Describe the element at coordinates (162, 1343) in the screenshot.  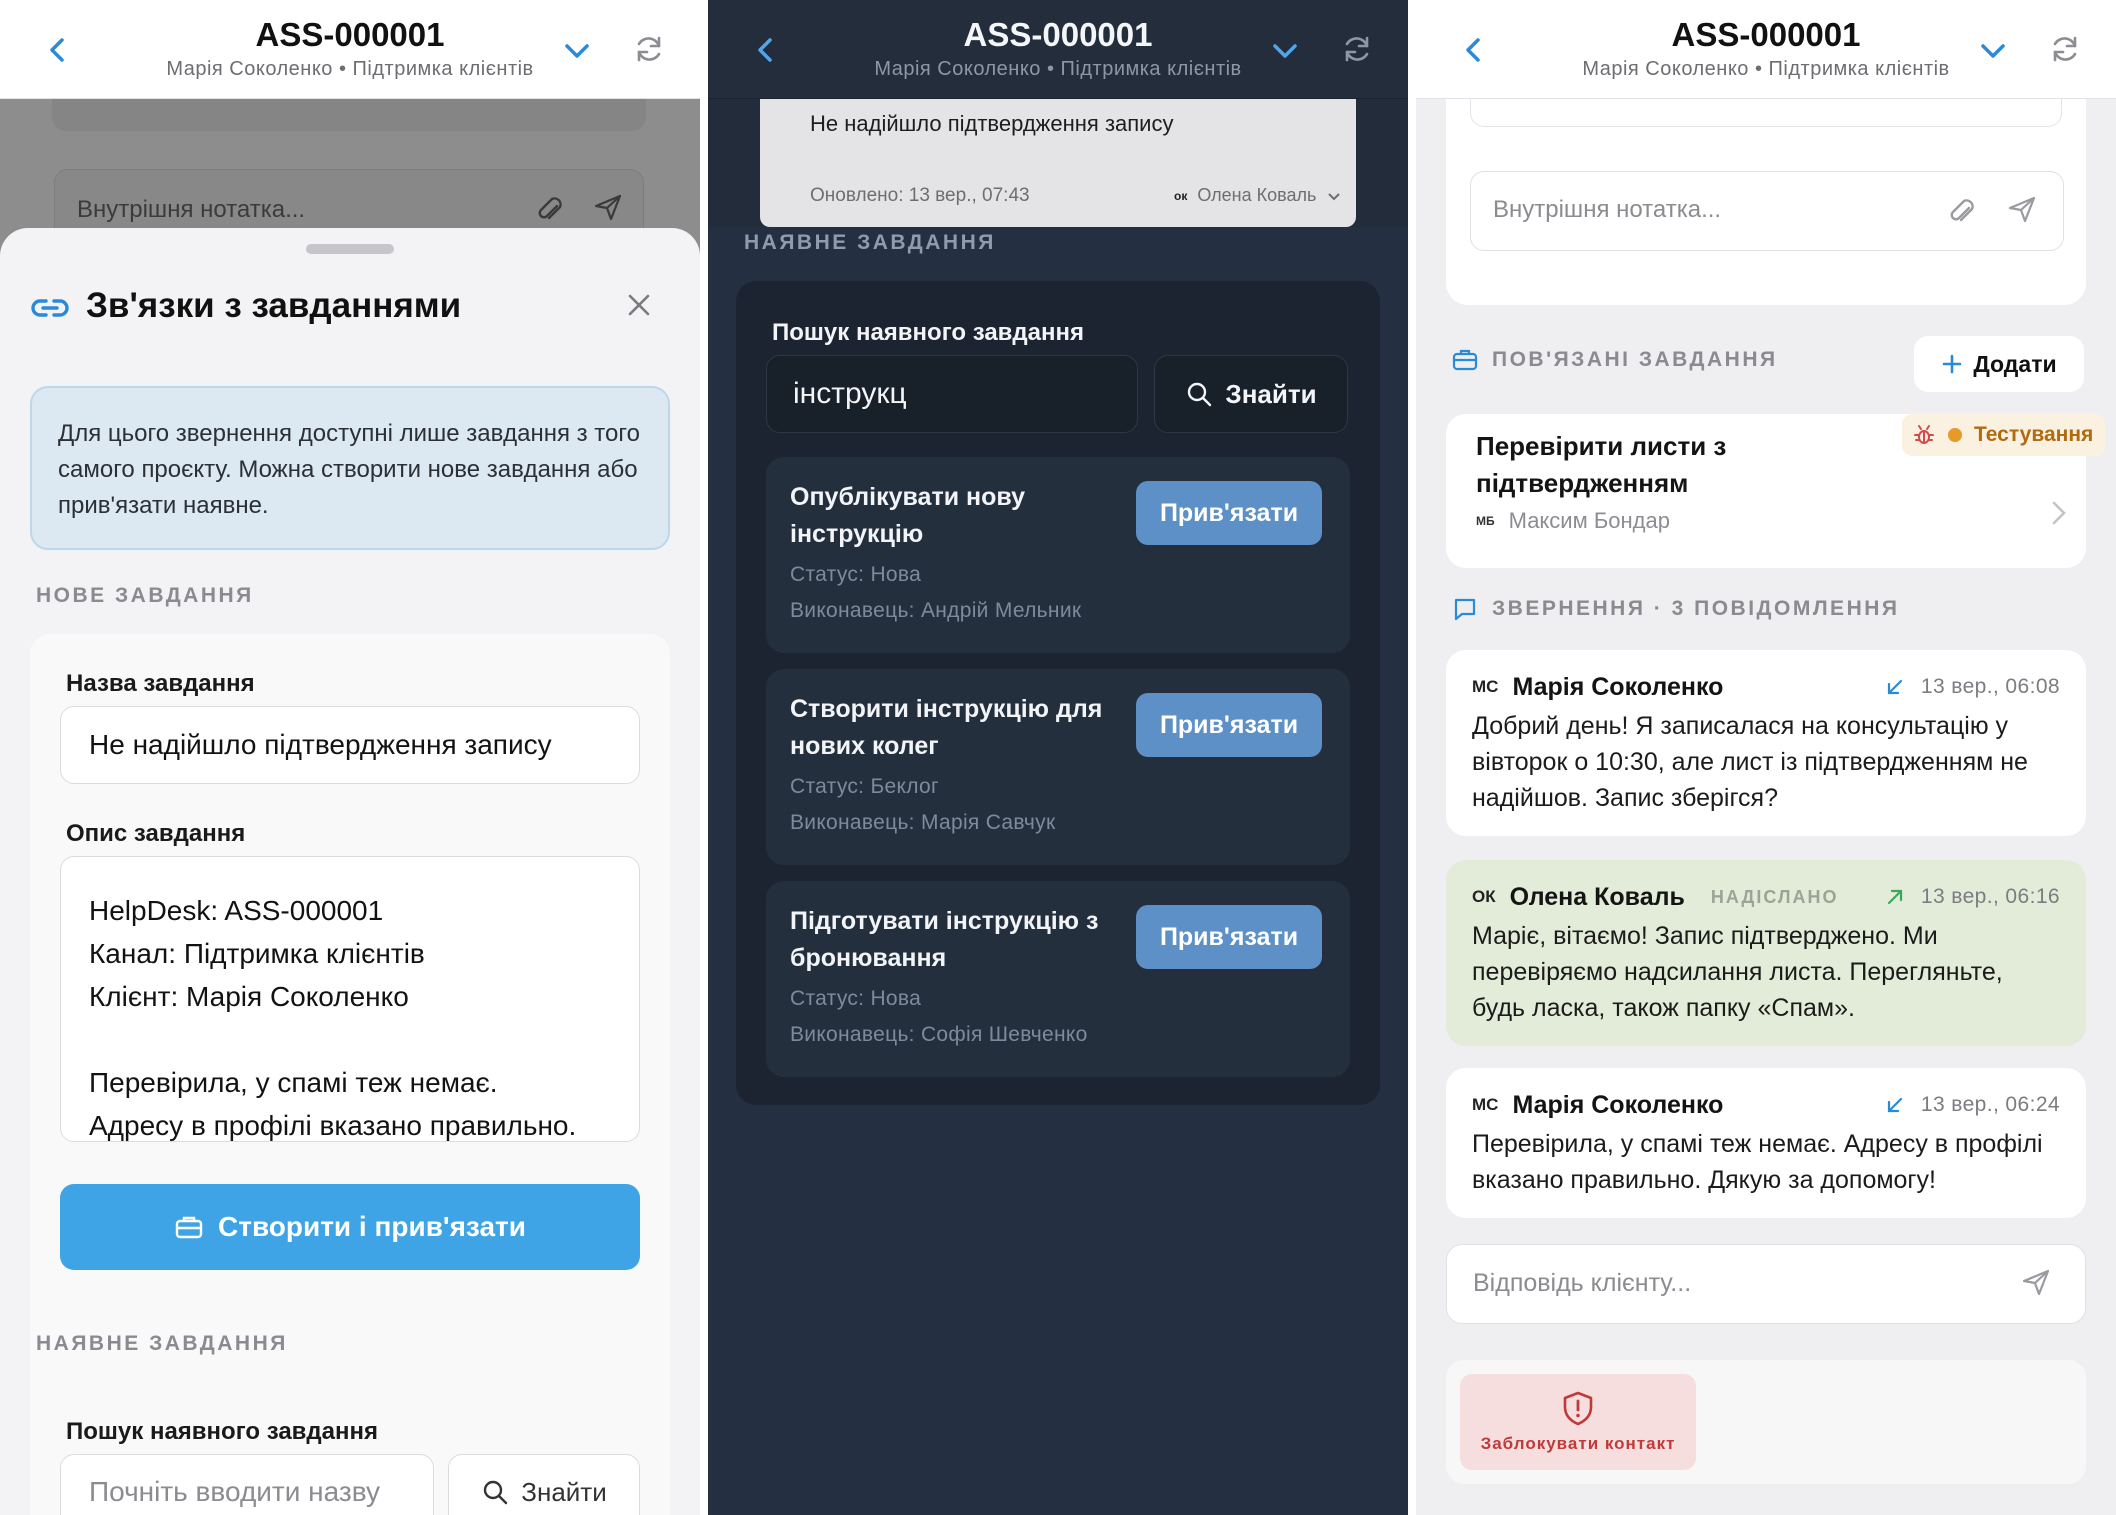
I see `existing-task-section-label: НАЯВНЕ ЗАВДАННЯ` at that location.